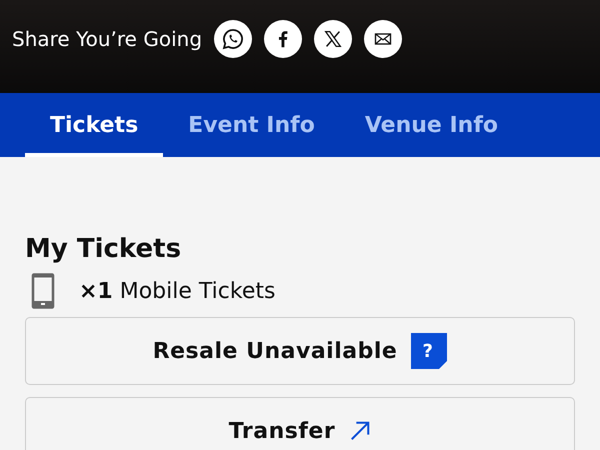 The width and height of the screenshot is (600, 450). What do you see at coordinates (177, 291) in the screenshot?
I see `ticket-count: ×1 Mobile Tickets` at bounding box center [177, 291].